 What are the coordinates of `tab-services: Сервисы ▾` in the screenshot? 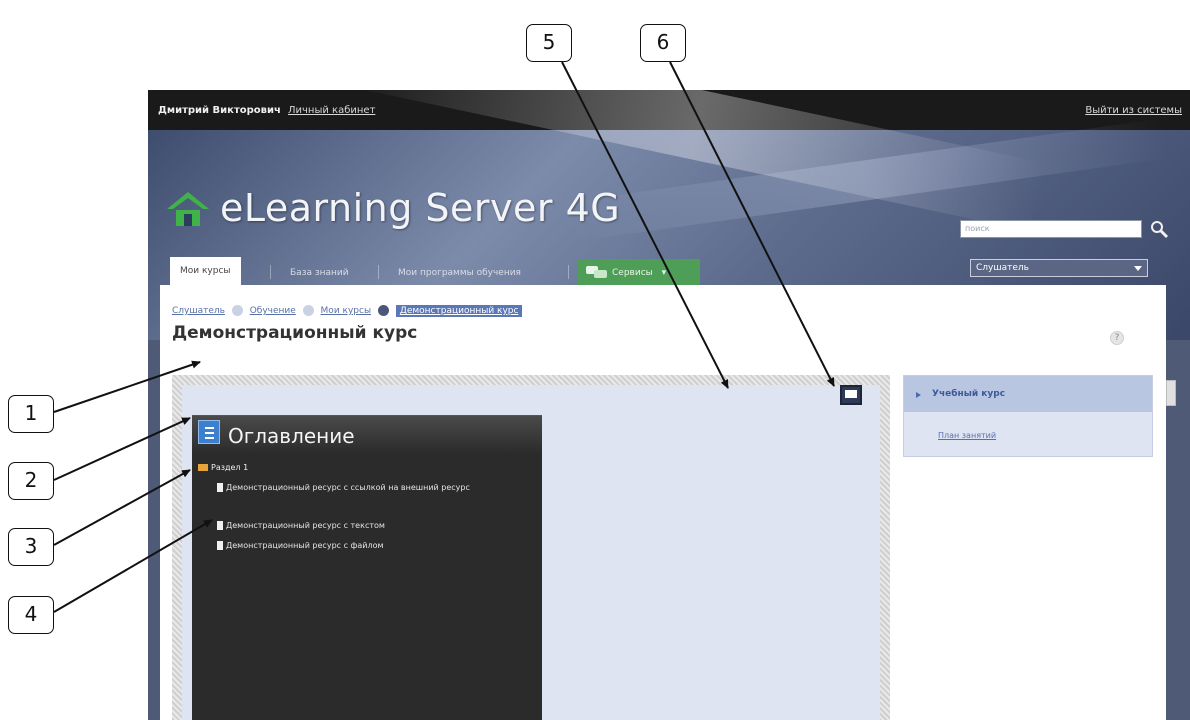 It's located at (639, 272).